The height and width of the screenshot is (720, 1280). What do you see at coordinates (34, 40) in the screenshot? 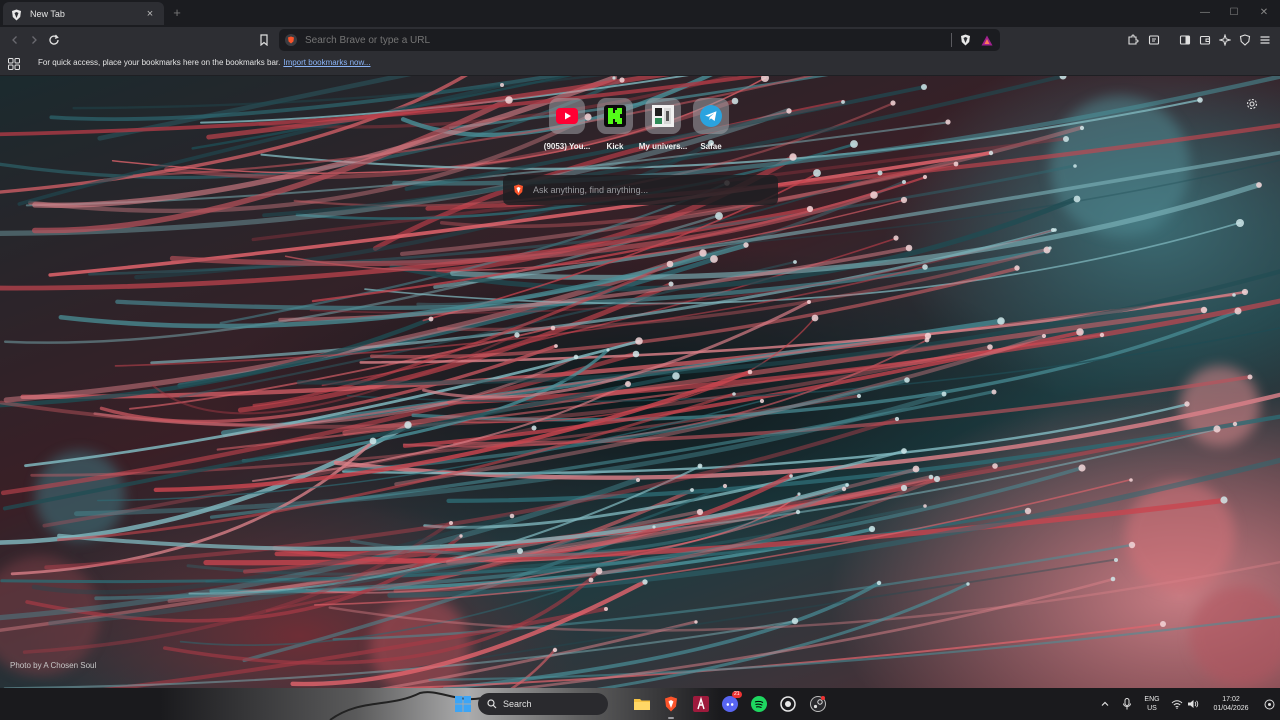
I see `forward-button` at bounding box center [34, 40].